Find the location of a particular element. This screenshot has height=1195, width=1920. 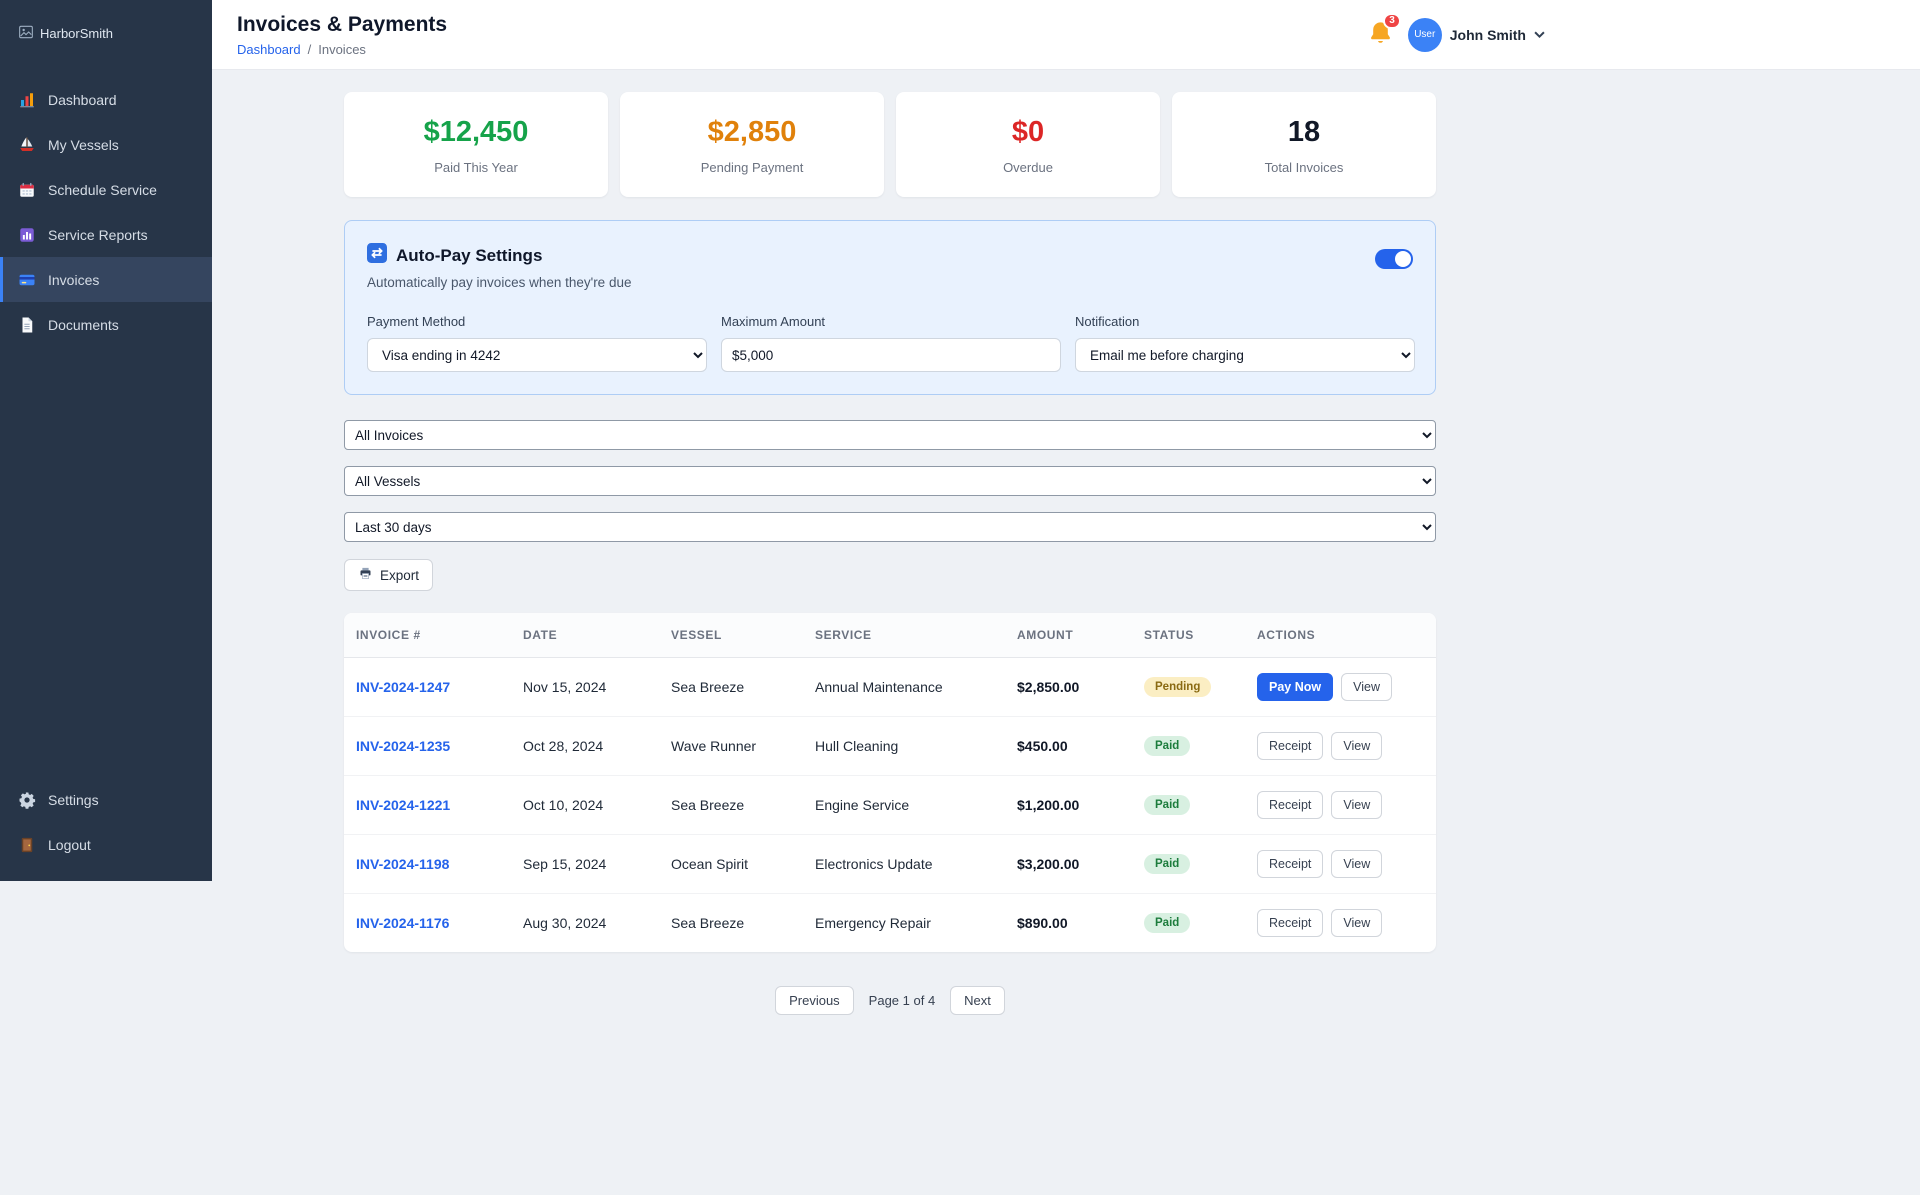

invoice-date: Oct 10, 2024 is located at coordinates (585, 805).